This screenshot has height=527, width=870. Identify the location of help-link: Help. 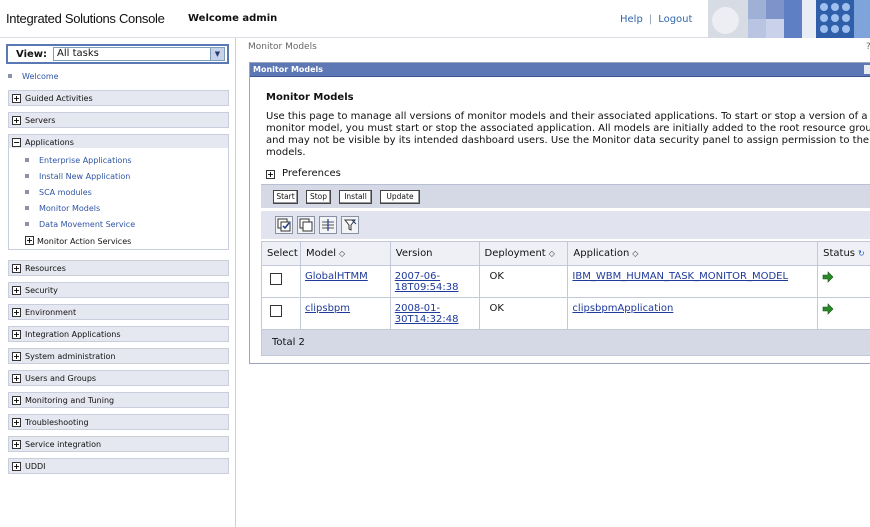
(631, 19).